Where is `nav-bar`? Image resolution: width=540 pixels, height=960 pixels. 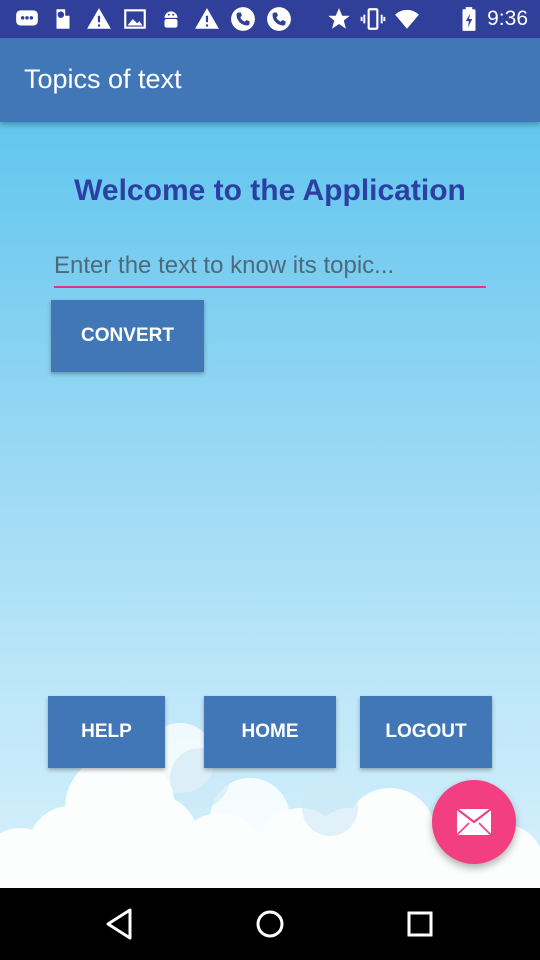
nav-bar is located at coordinates (270, 924).